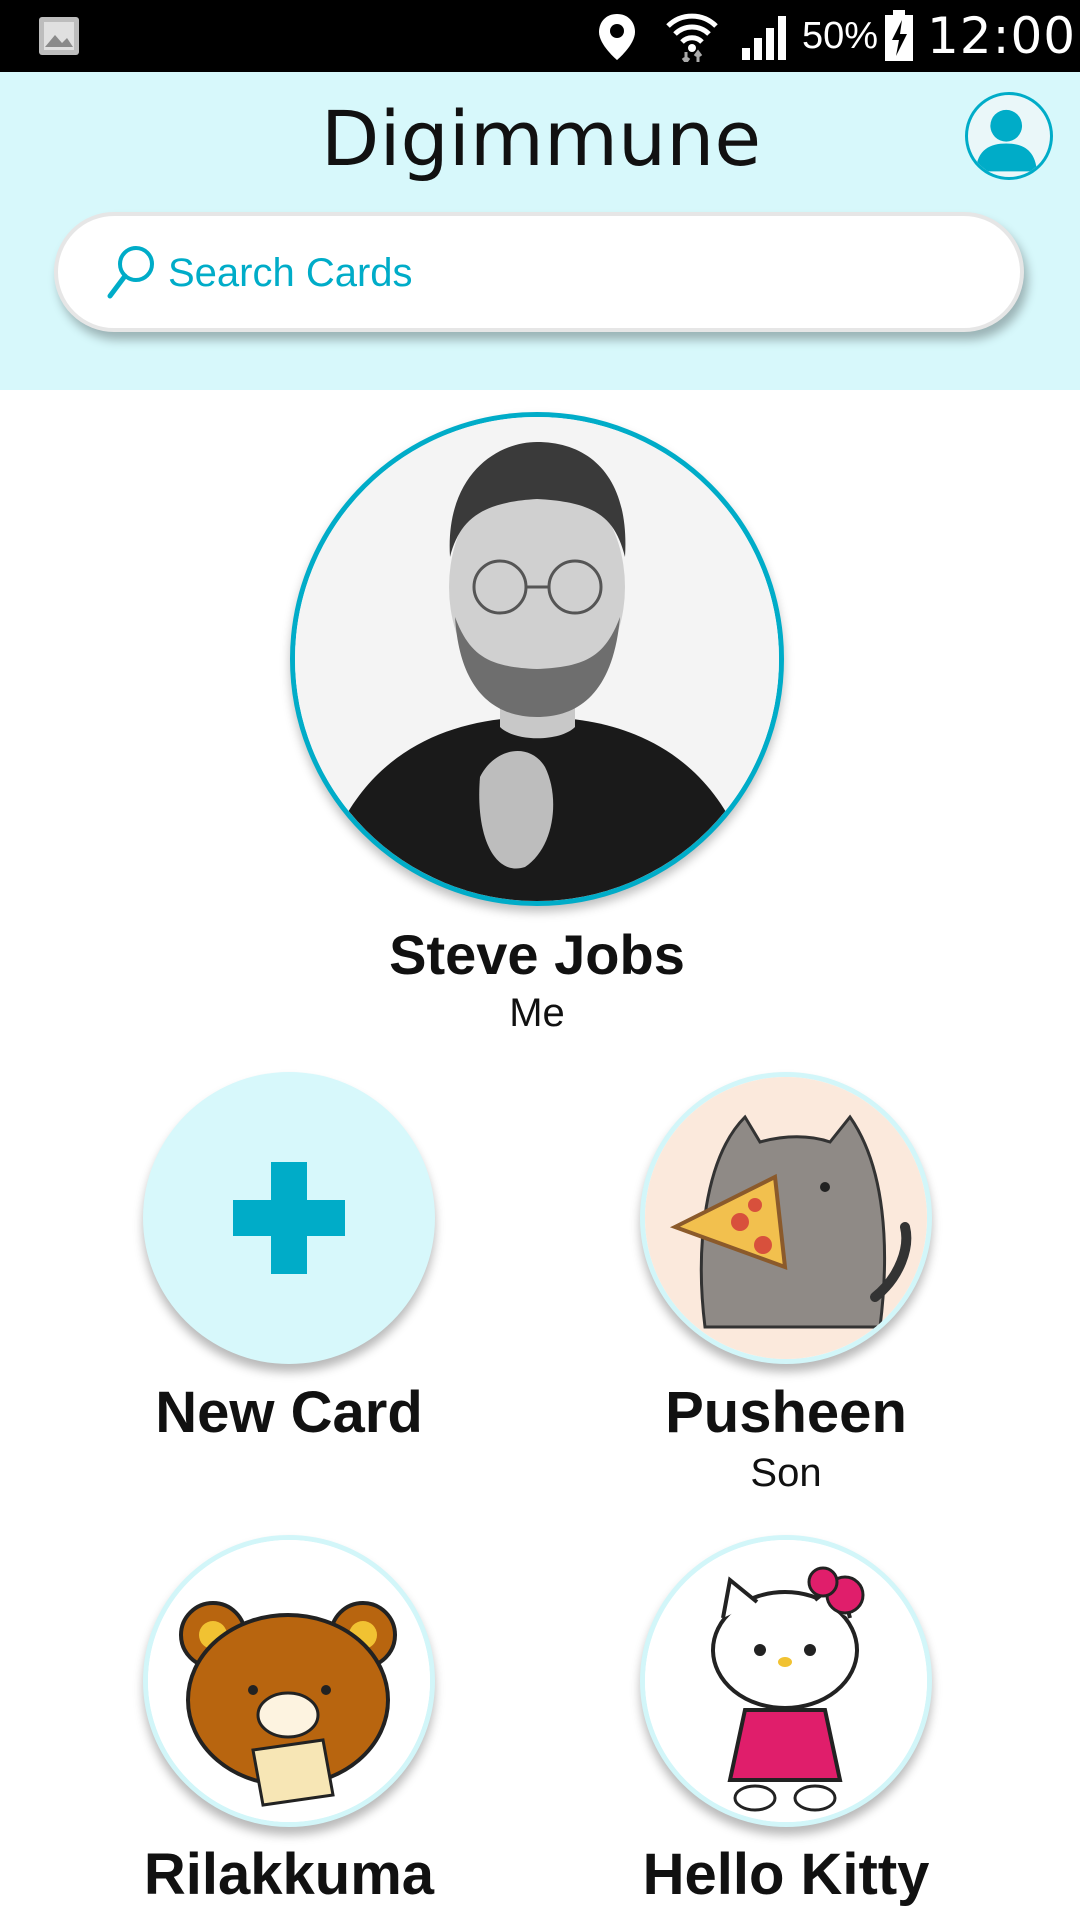 This screenshot has height=1920, width=1080. What do you see at coordinates (289, 1874) in the screenshot?
I see `card-name: Rilakkuma` at bounding box center [289, 1874].